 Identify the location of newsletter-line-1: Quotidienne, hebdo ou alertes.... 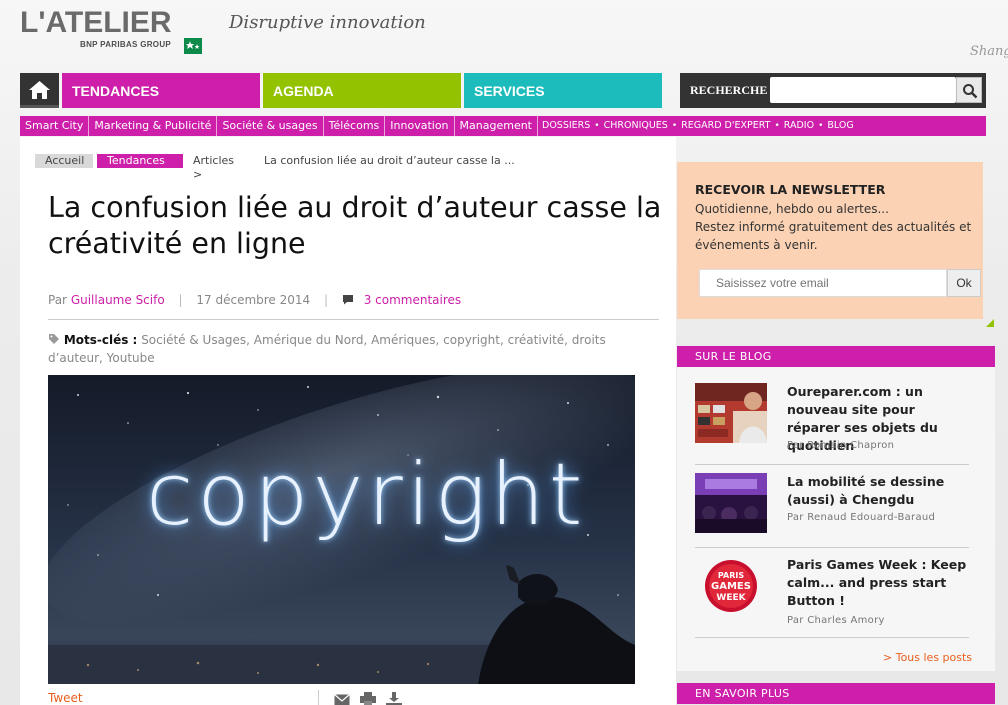
(792, 209).